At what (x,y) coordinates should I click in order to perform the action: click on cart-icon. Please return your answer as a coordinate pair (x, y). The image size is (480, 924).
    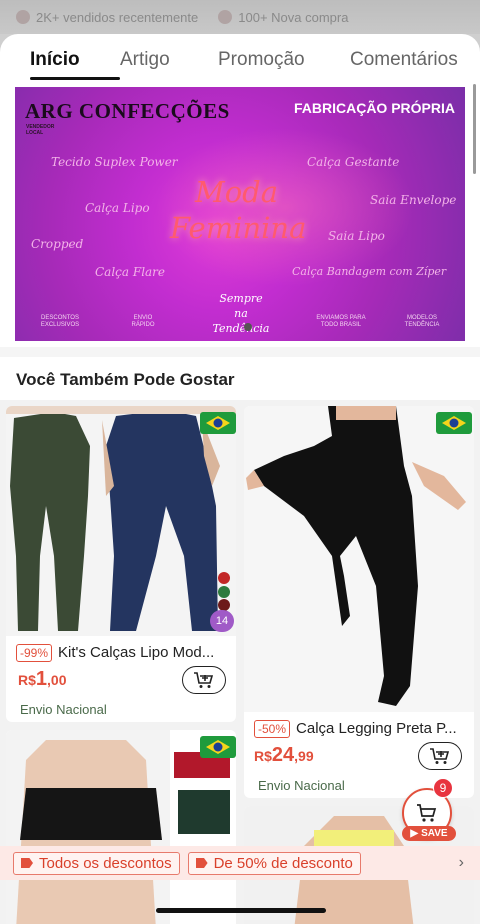
    Looking at the image, I should click on (427, 813).